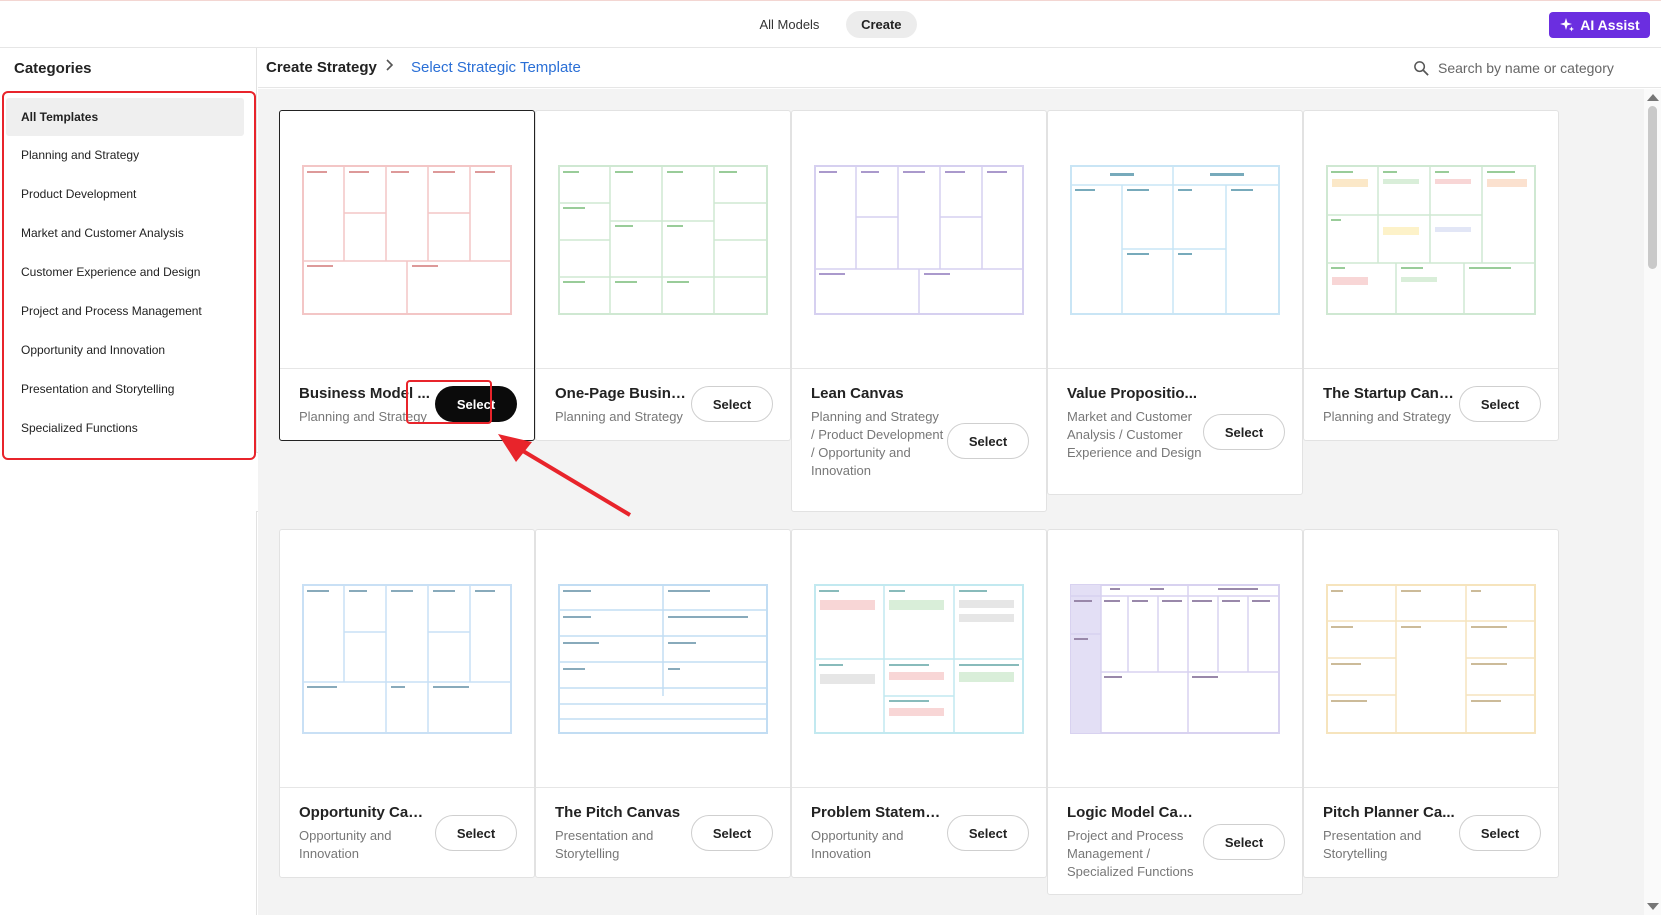  I want to click on top-nav: All Models Create, so click(830, 24).